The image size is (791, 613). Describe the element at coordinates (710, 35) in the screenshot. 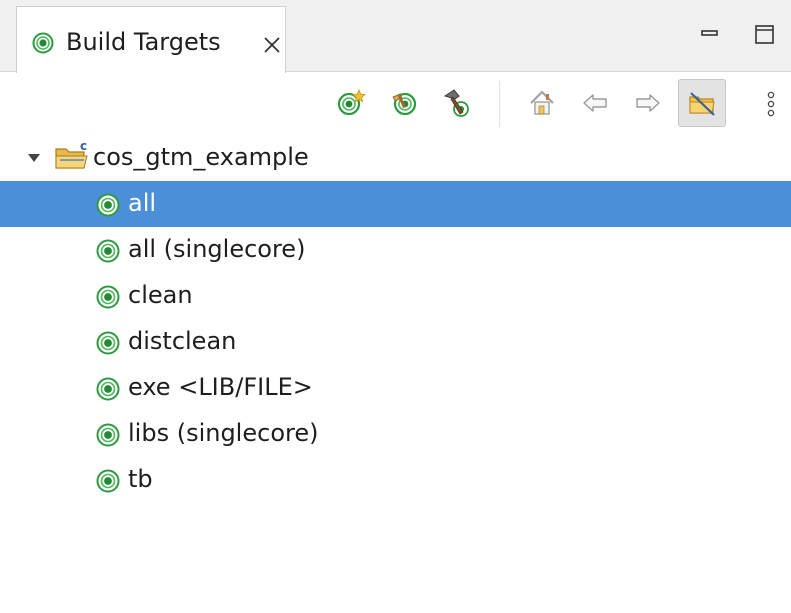

I see `minimize-icon` at that location.